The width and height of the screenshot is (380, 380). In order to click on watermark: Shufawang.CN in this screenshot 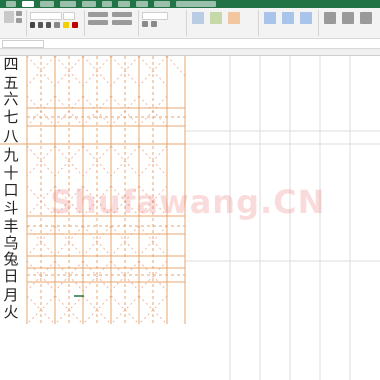, I will do `click(188, 202)`.